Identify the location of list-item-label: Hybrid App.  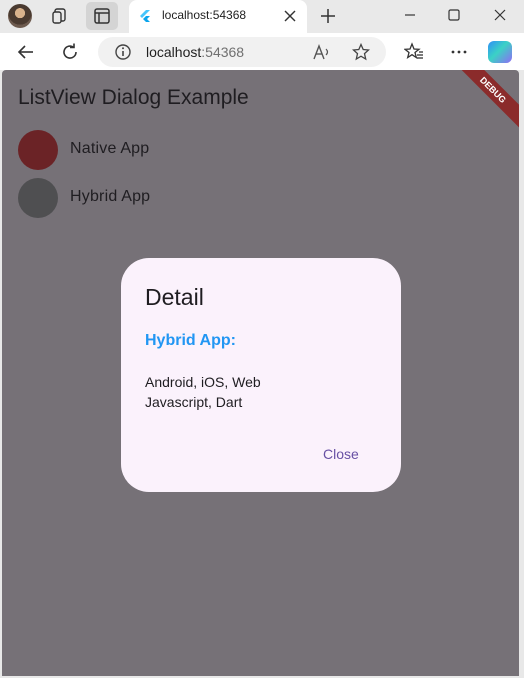
(110, 196).